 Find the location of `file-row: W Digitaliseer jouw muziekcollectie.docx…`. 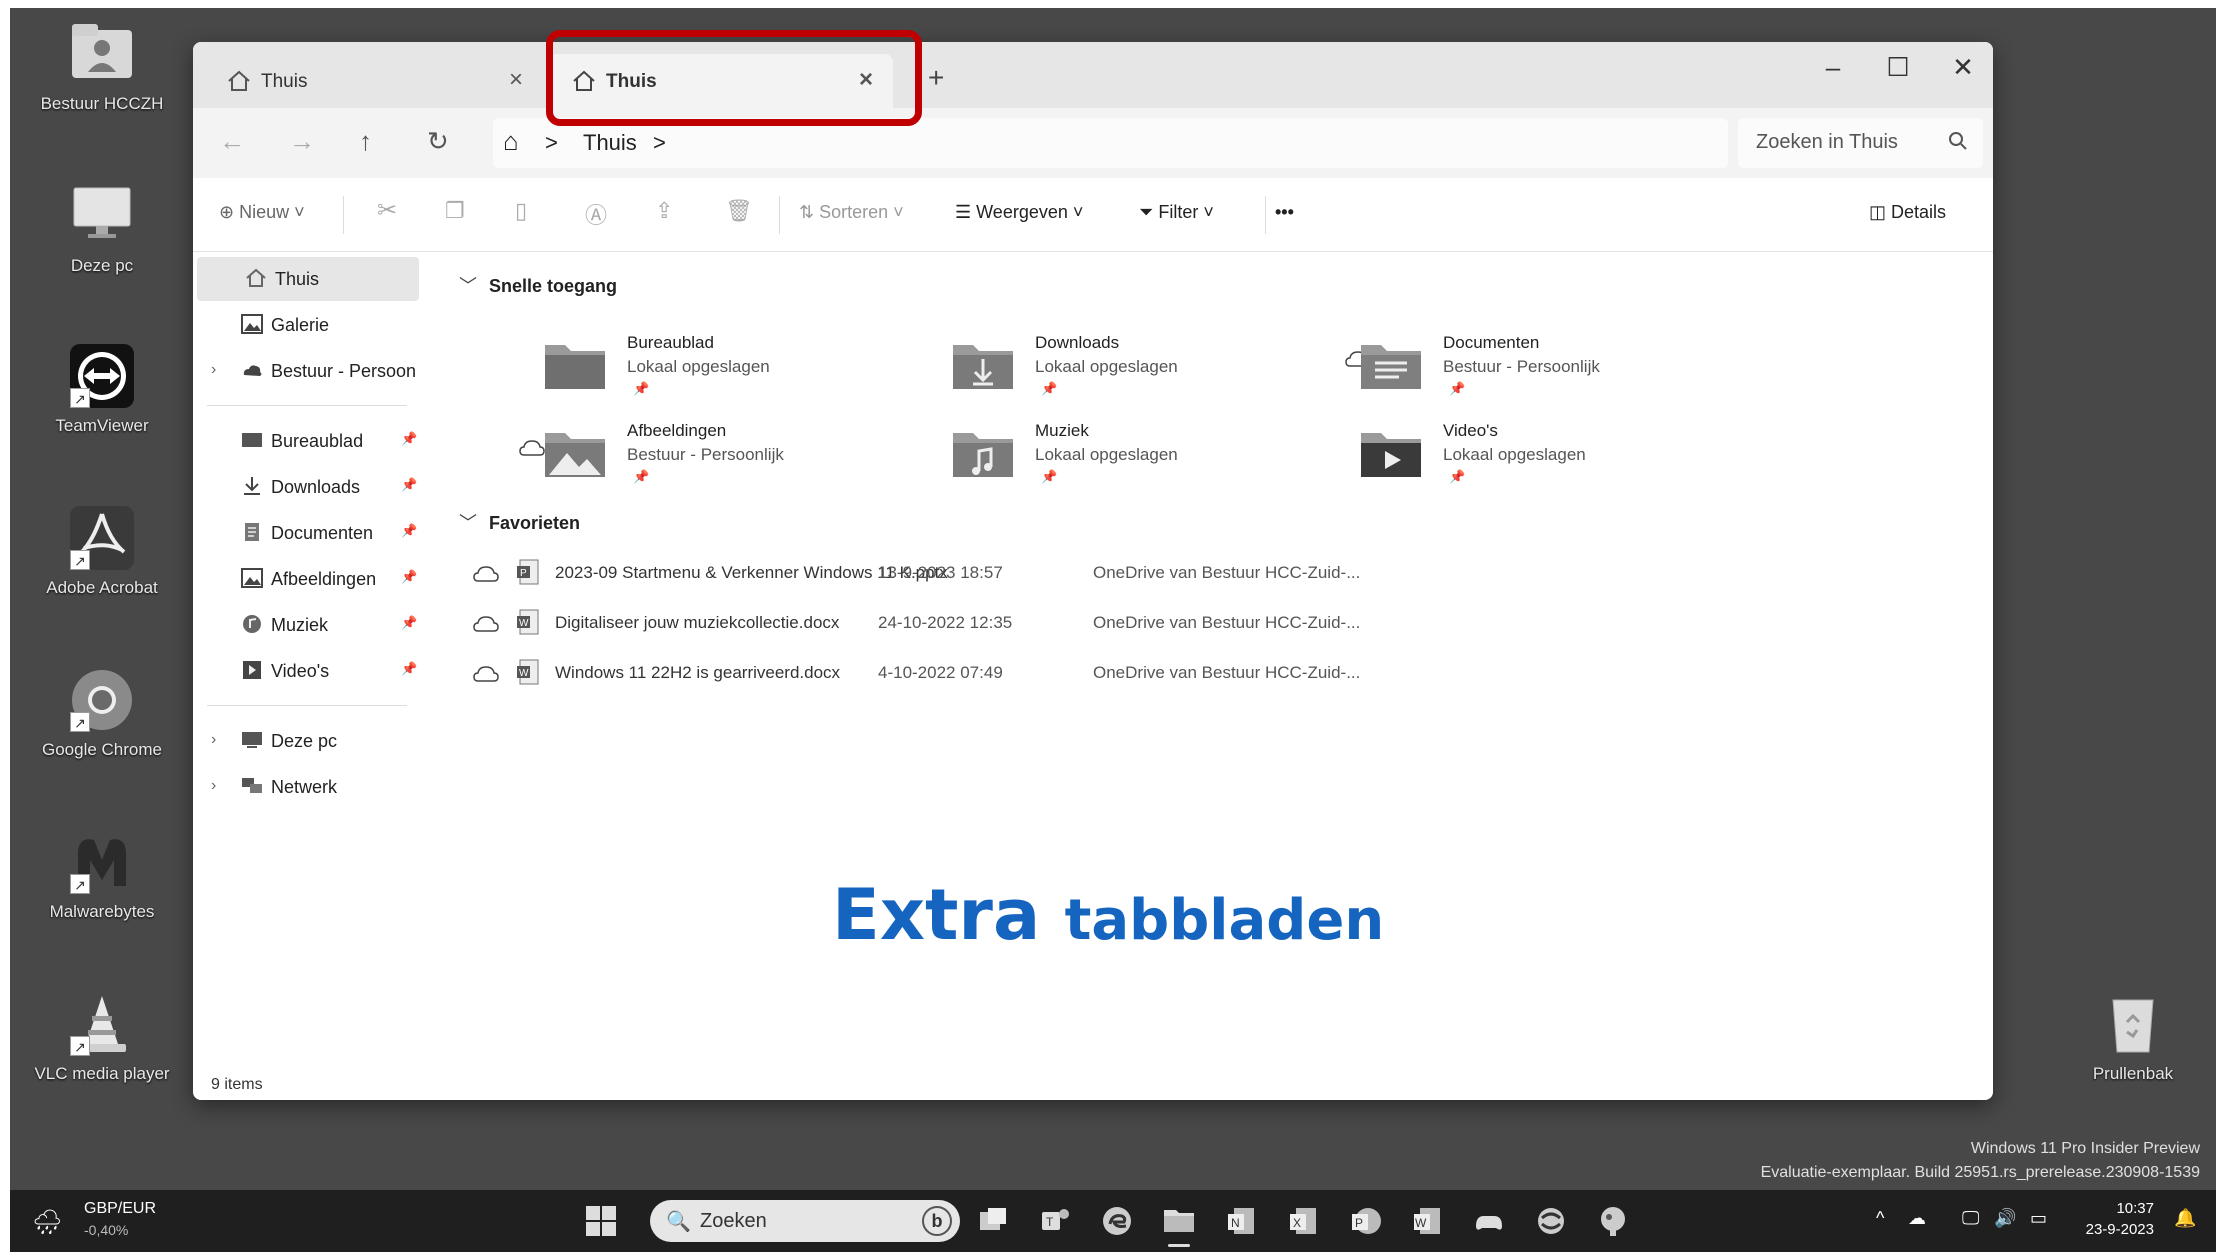

file-row: W Digitaliseer jouw muziekcollectie.docx… is located at coordinates (1073, 623).